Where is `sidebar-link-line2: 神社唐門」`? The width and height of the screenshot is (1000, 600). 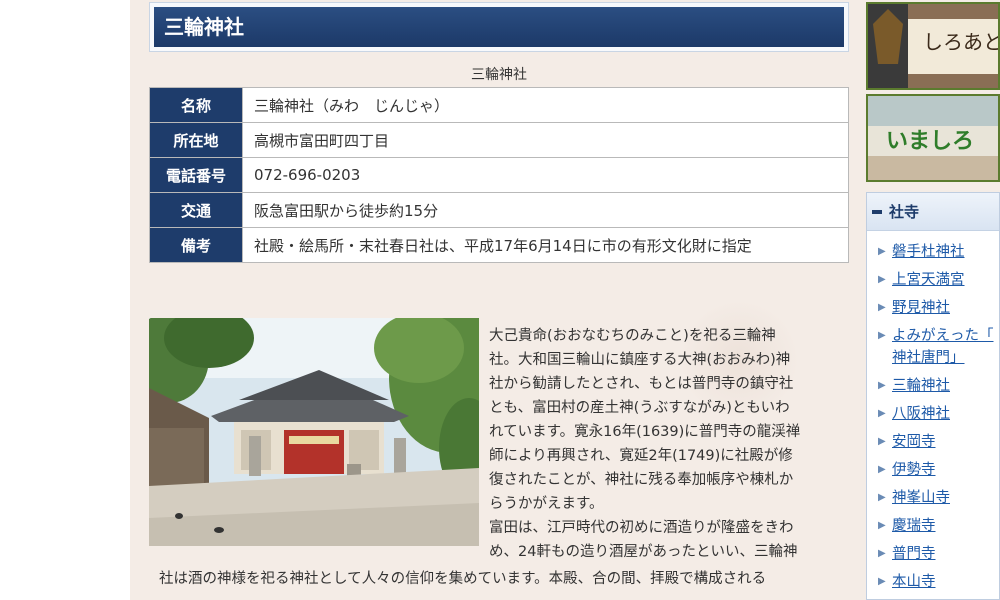
sidebar-link-line2: 神社唐門」 is located at coordinates (928, 358).